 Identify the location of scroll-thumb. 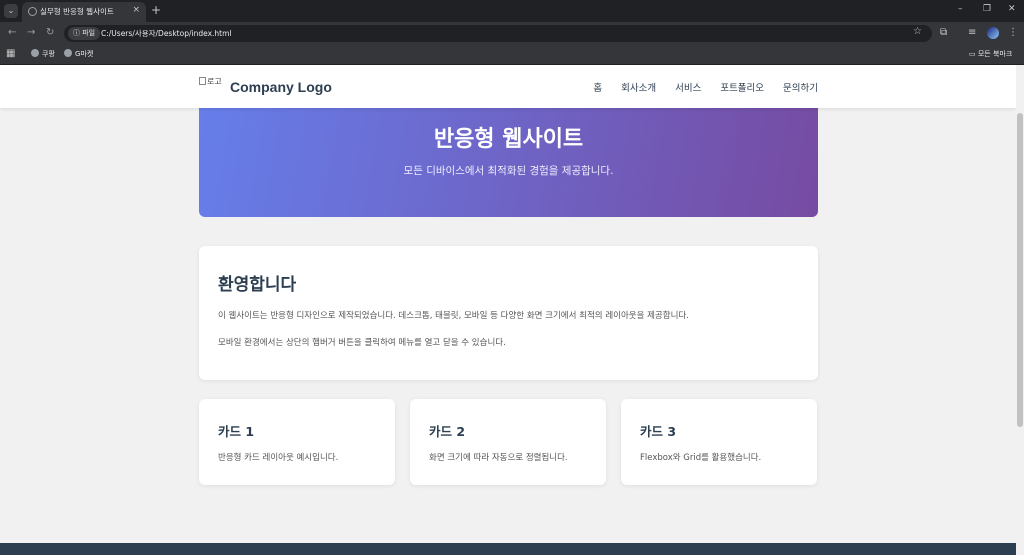
(1020, 270).